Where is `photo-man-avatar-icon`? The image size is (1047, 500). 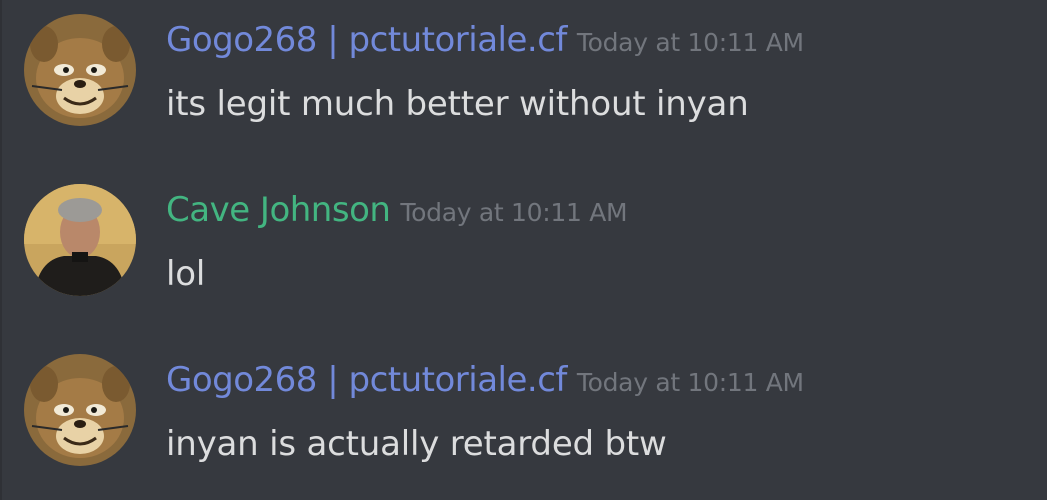
photo-man-avatar-icon is located at coordinates (80, 240).